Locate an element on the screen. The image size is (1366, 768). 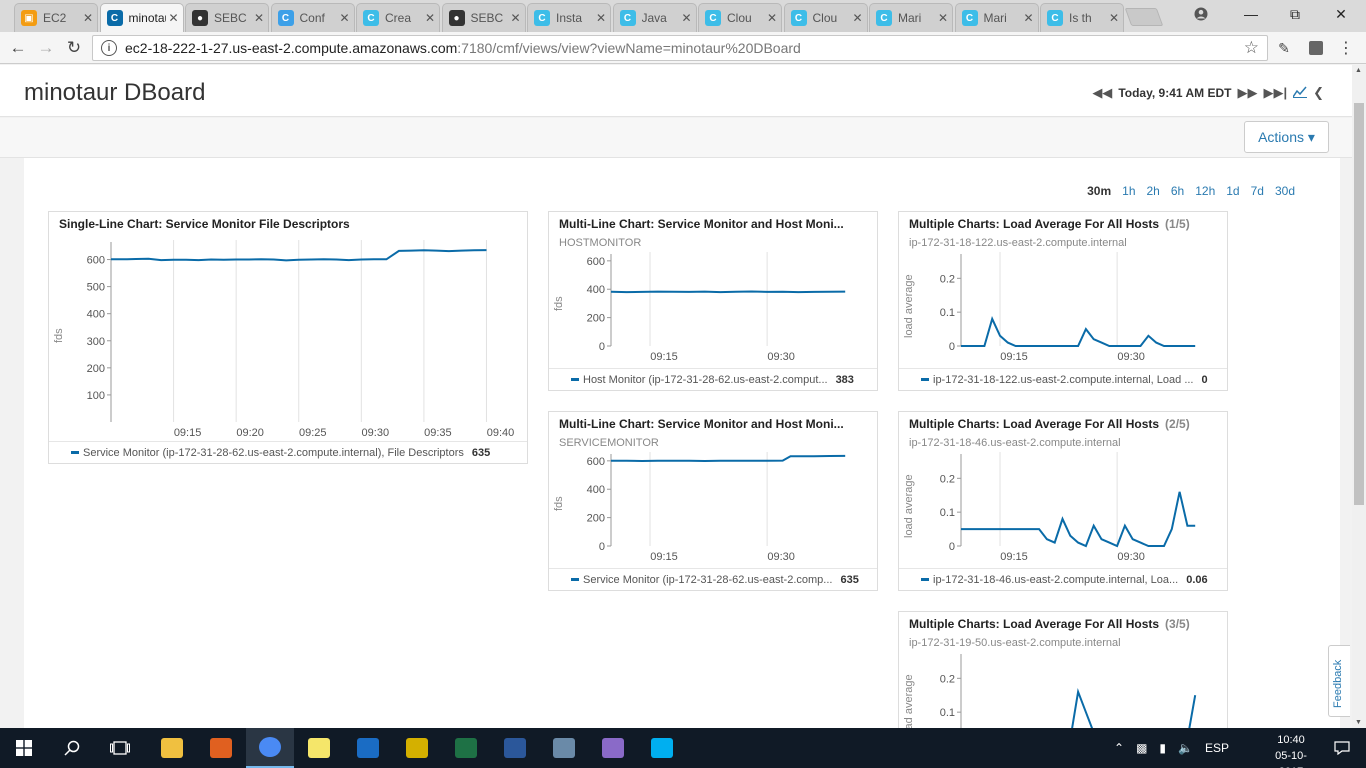
fast-forward-icon: ▶▶ is located at coordinates (1247, 93).